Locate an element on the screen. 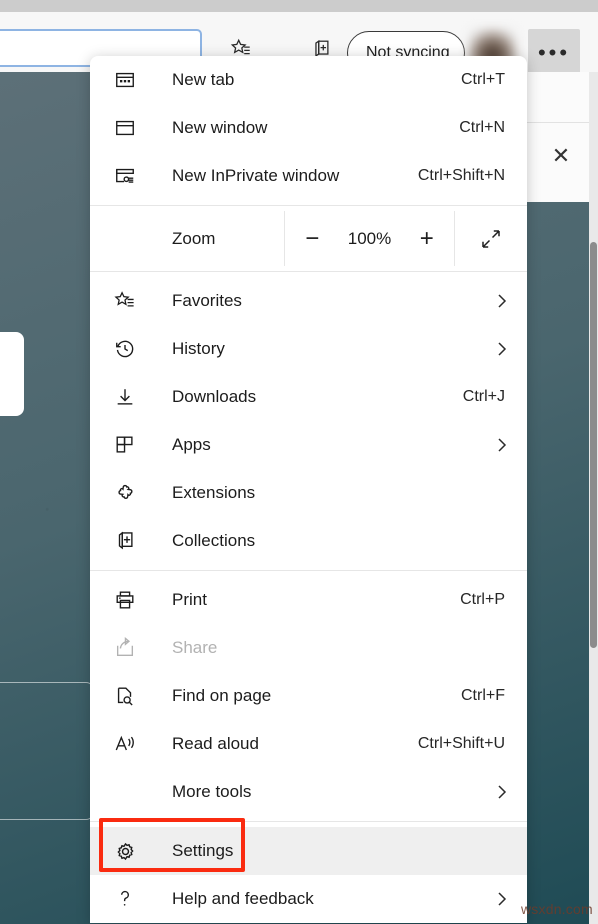  zoom-out-button: − is located at coordinates (312, 239).